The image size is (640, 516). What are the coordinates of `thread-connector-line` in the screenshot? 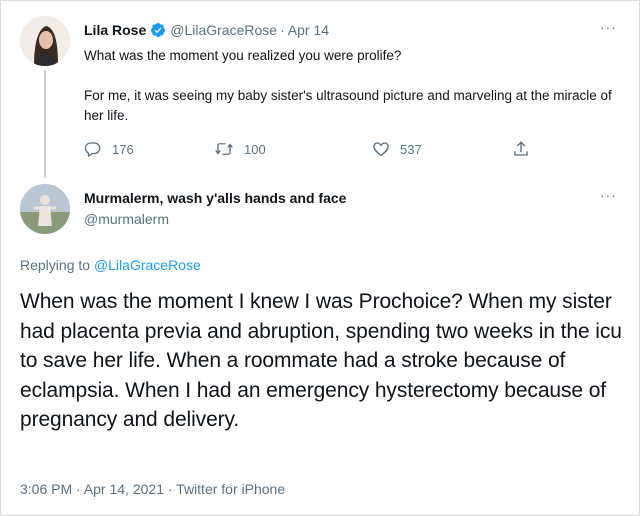 It's located at (45, 124).